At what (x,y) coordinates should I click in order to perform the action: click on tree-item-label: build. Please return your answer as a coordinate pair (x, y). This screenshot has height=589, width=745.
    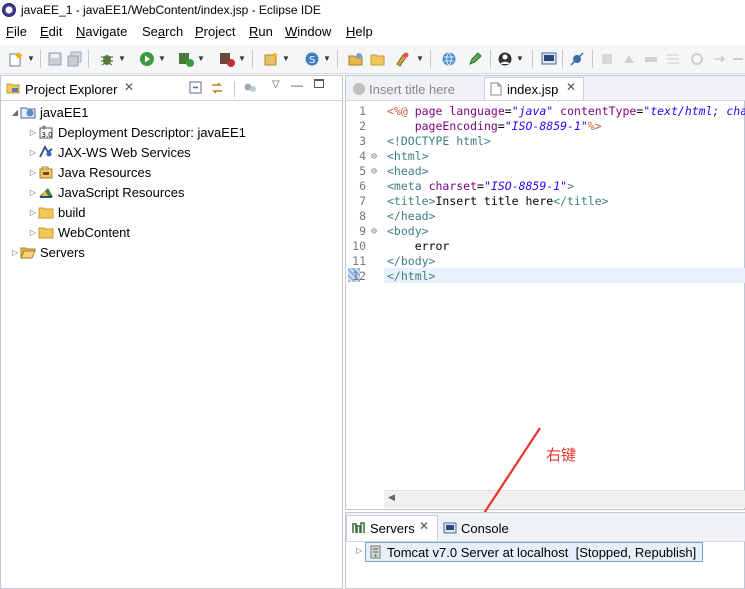
    Looking at the image, I should click on (72, 212).